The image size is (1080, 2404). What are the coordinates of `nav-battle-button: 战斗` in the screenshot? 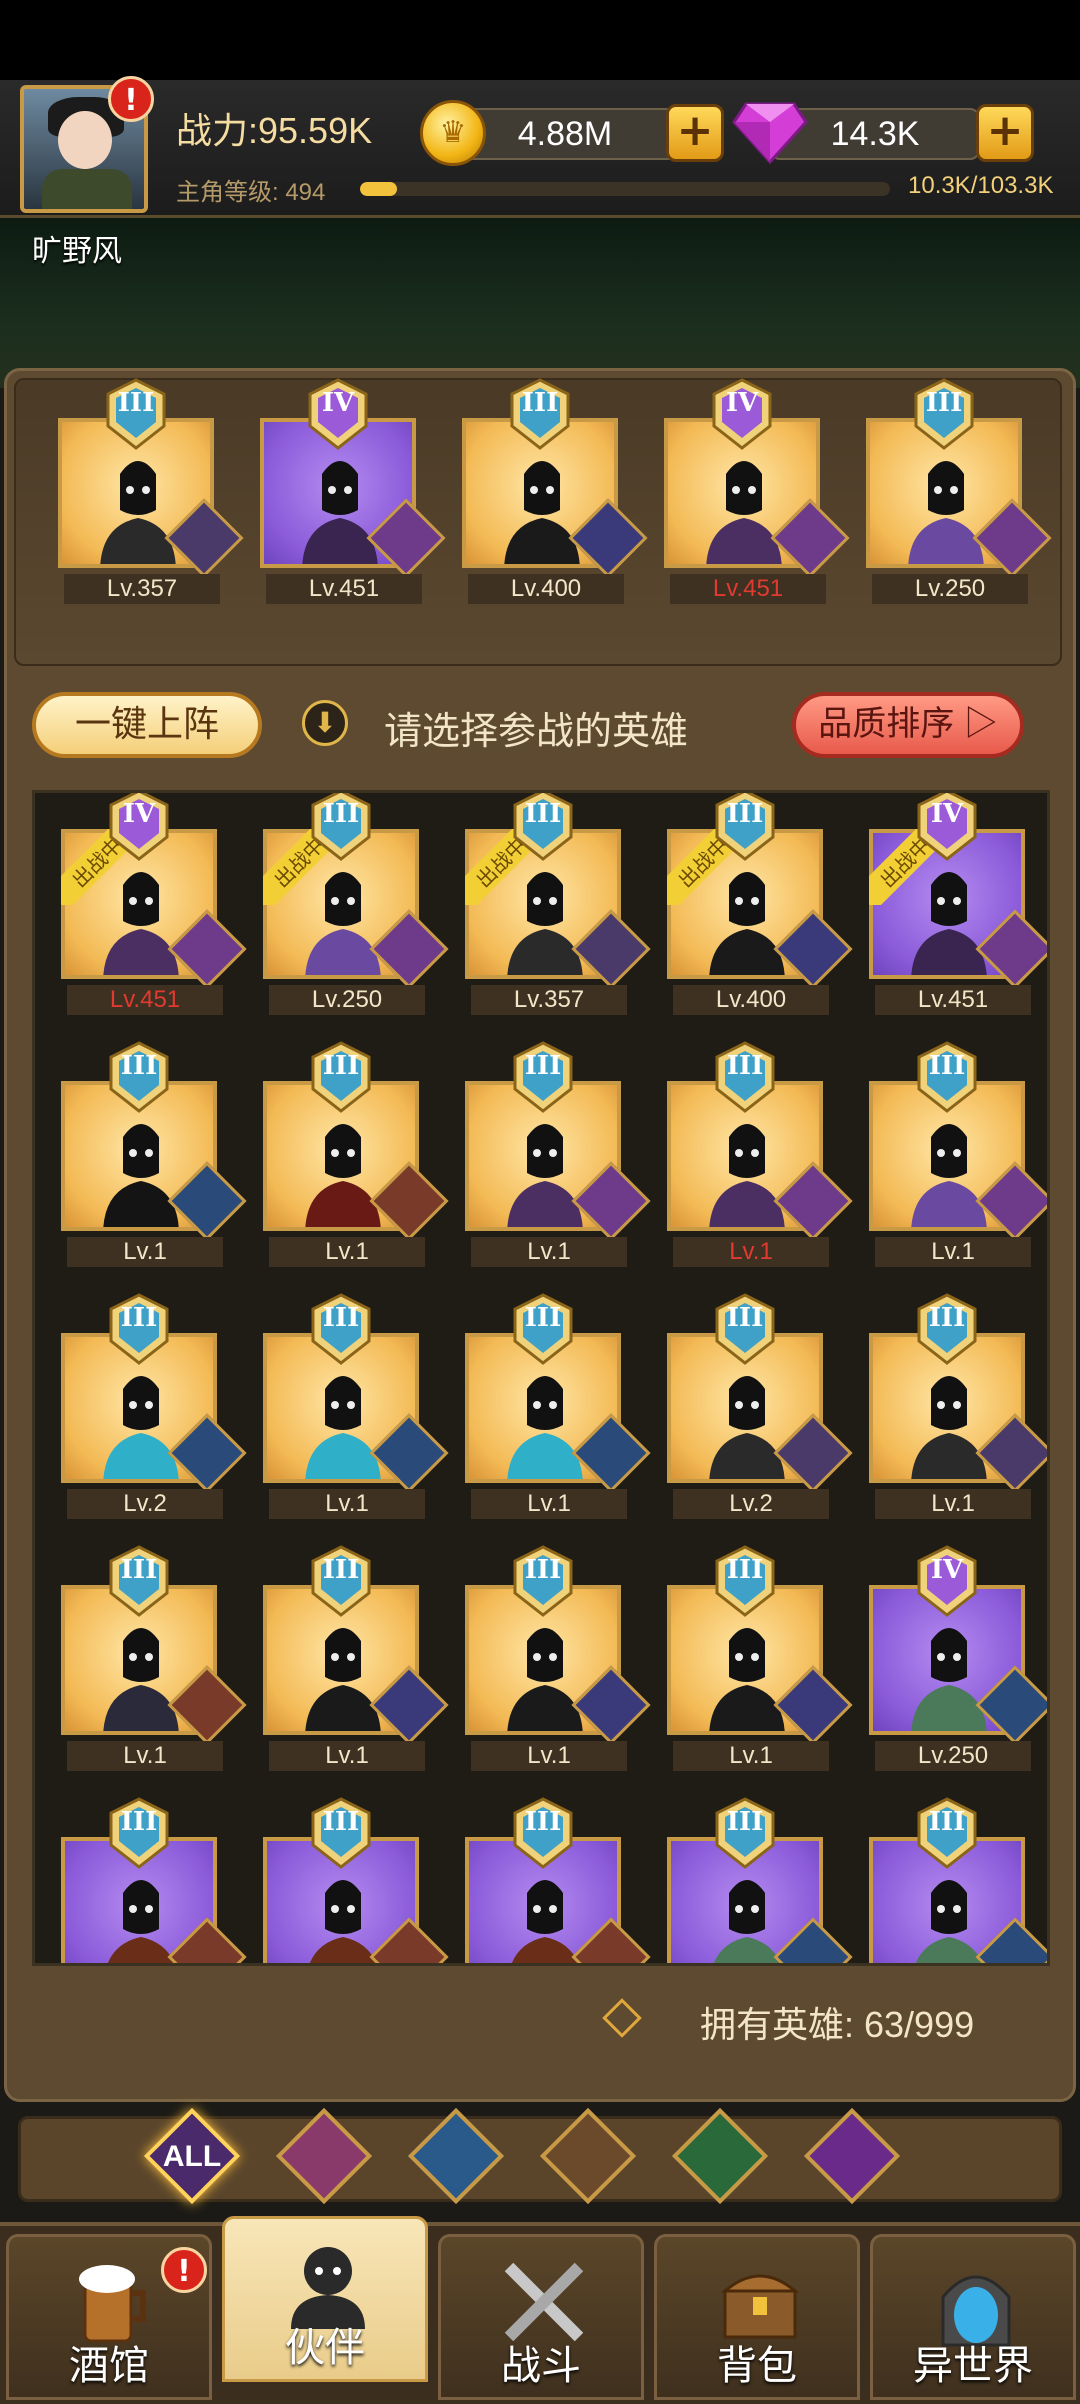 It's located at (541, 2317).